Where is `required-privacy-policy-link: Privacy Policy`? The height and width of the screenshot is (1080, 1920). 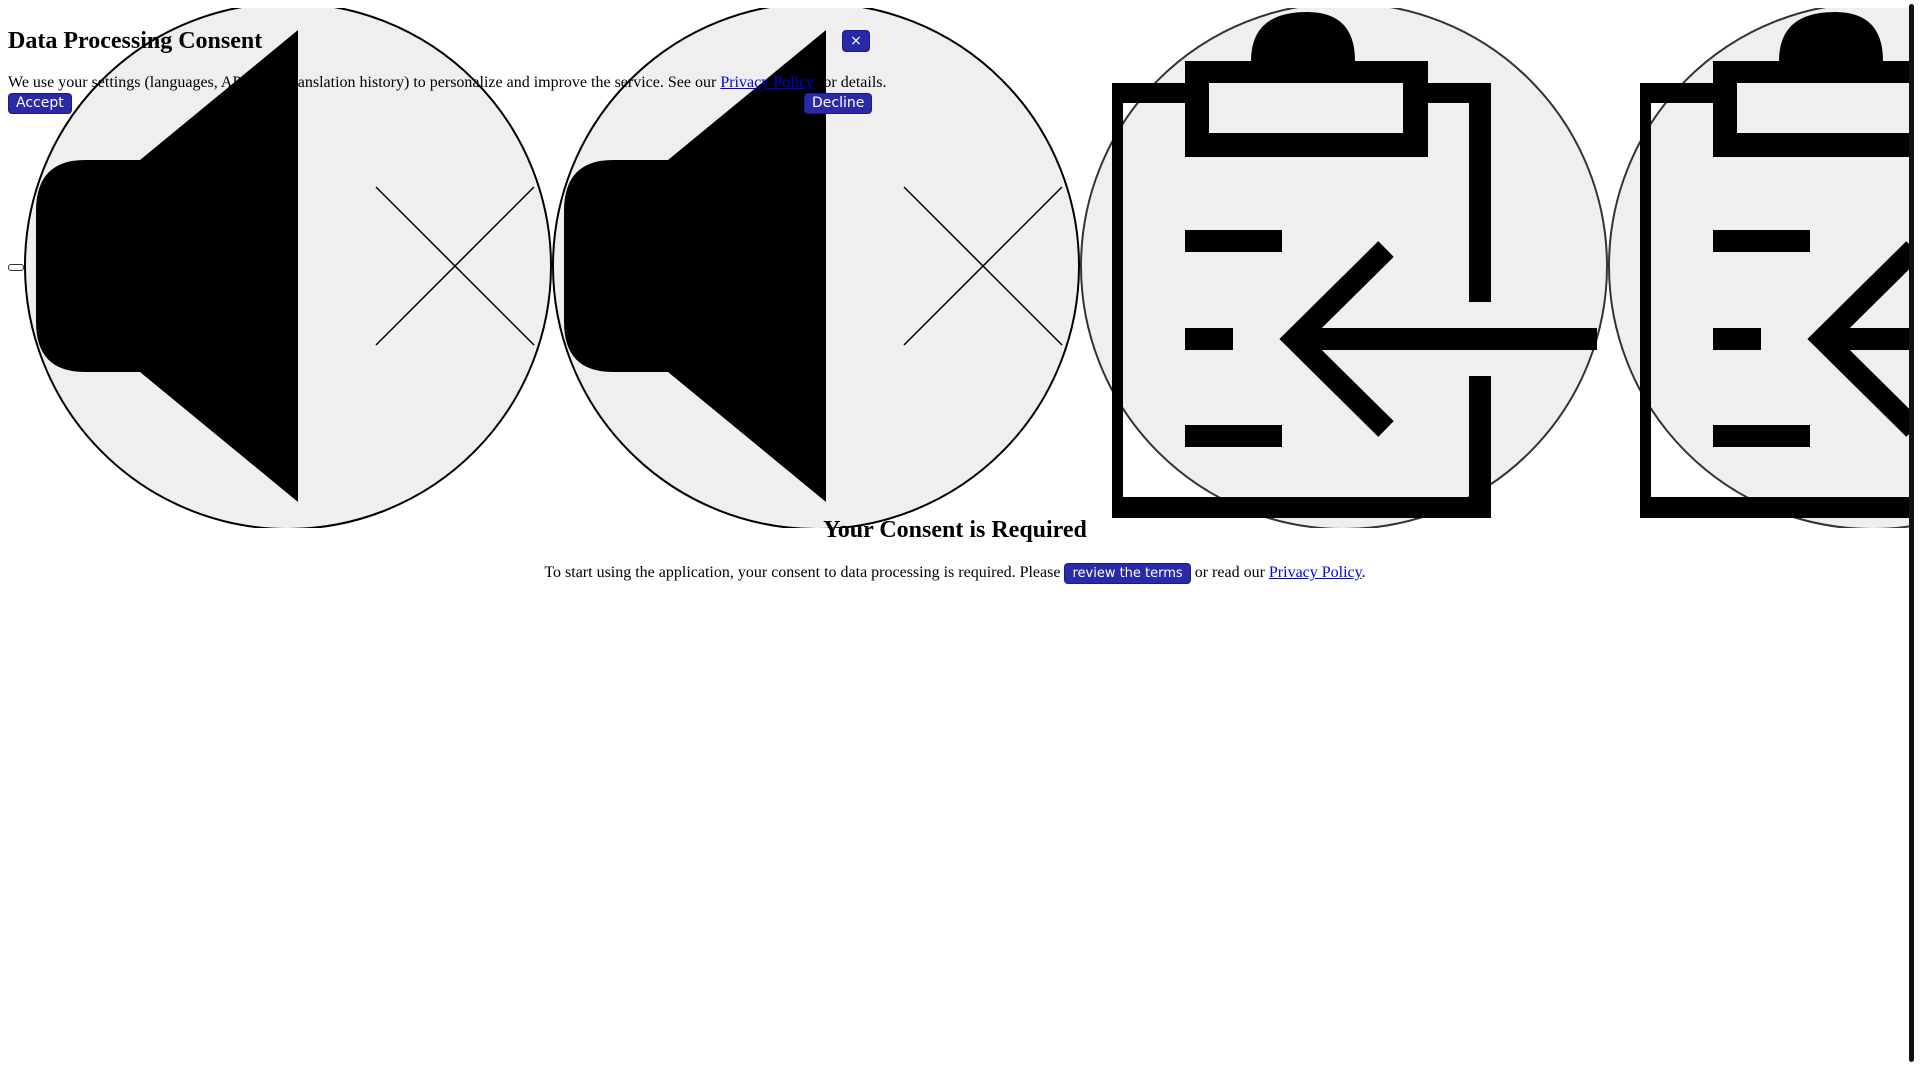
required-privacy-policy-link: Privacy Policy is located at coordinates (1315, 572).